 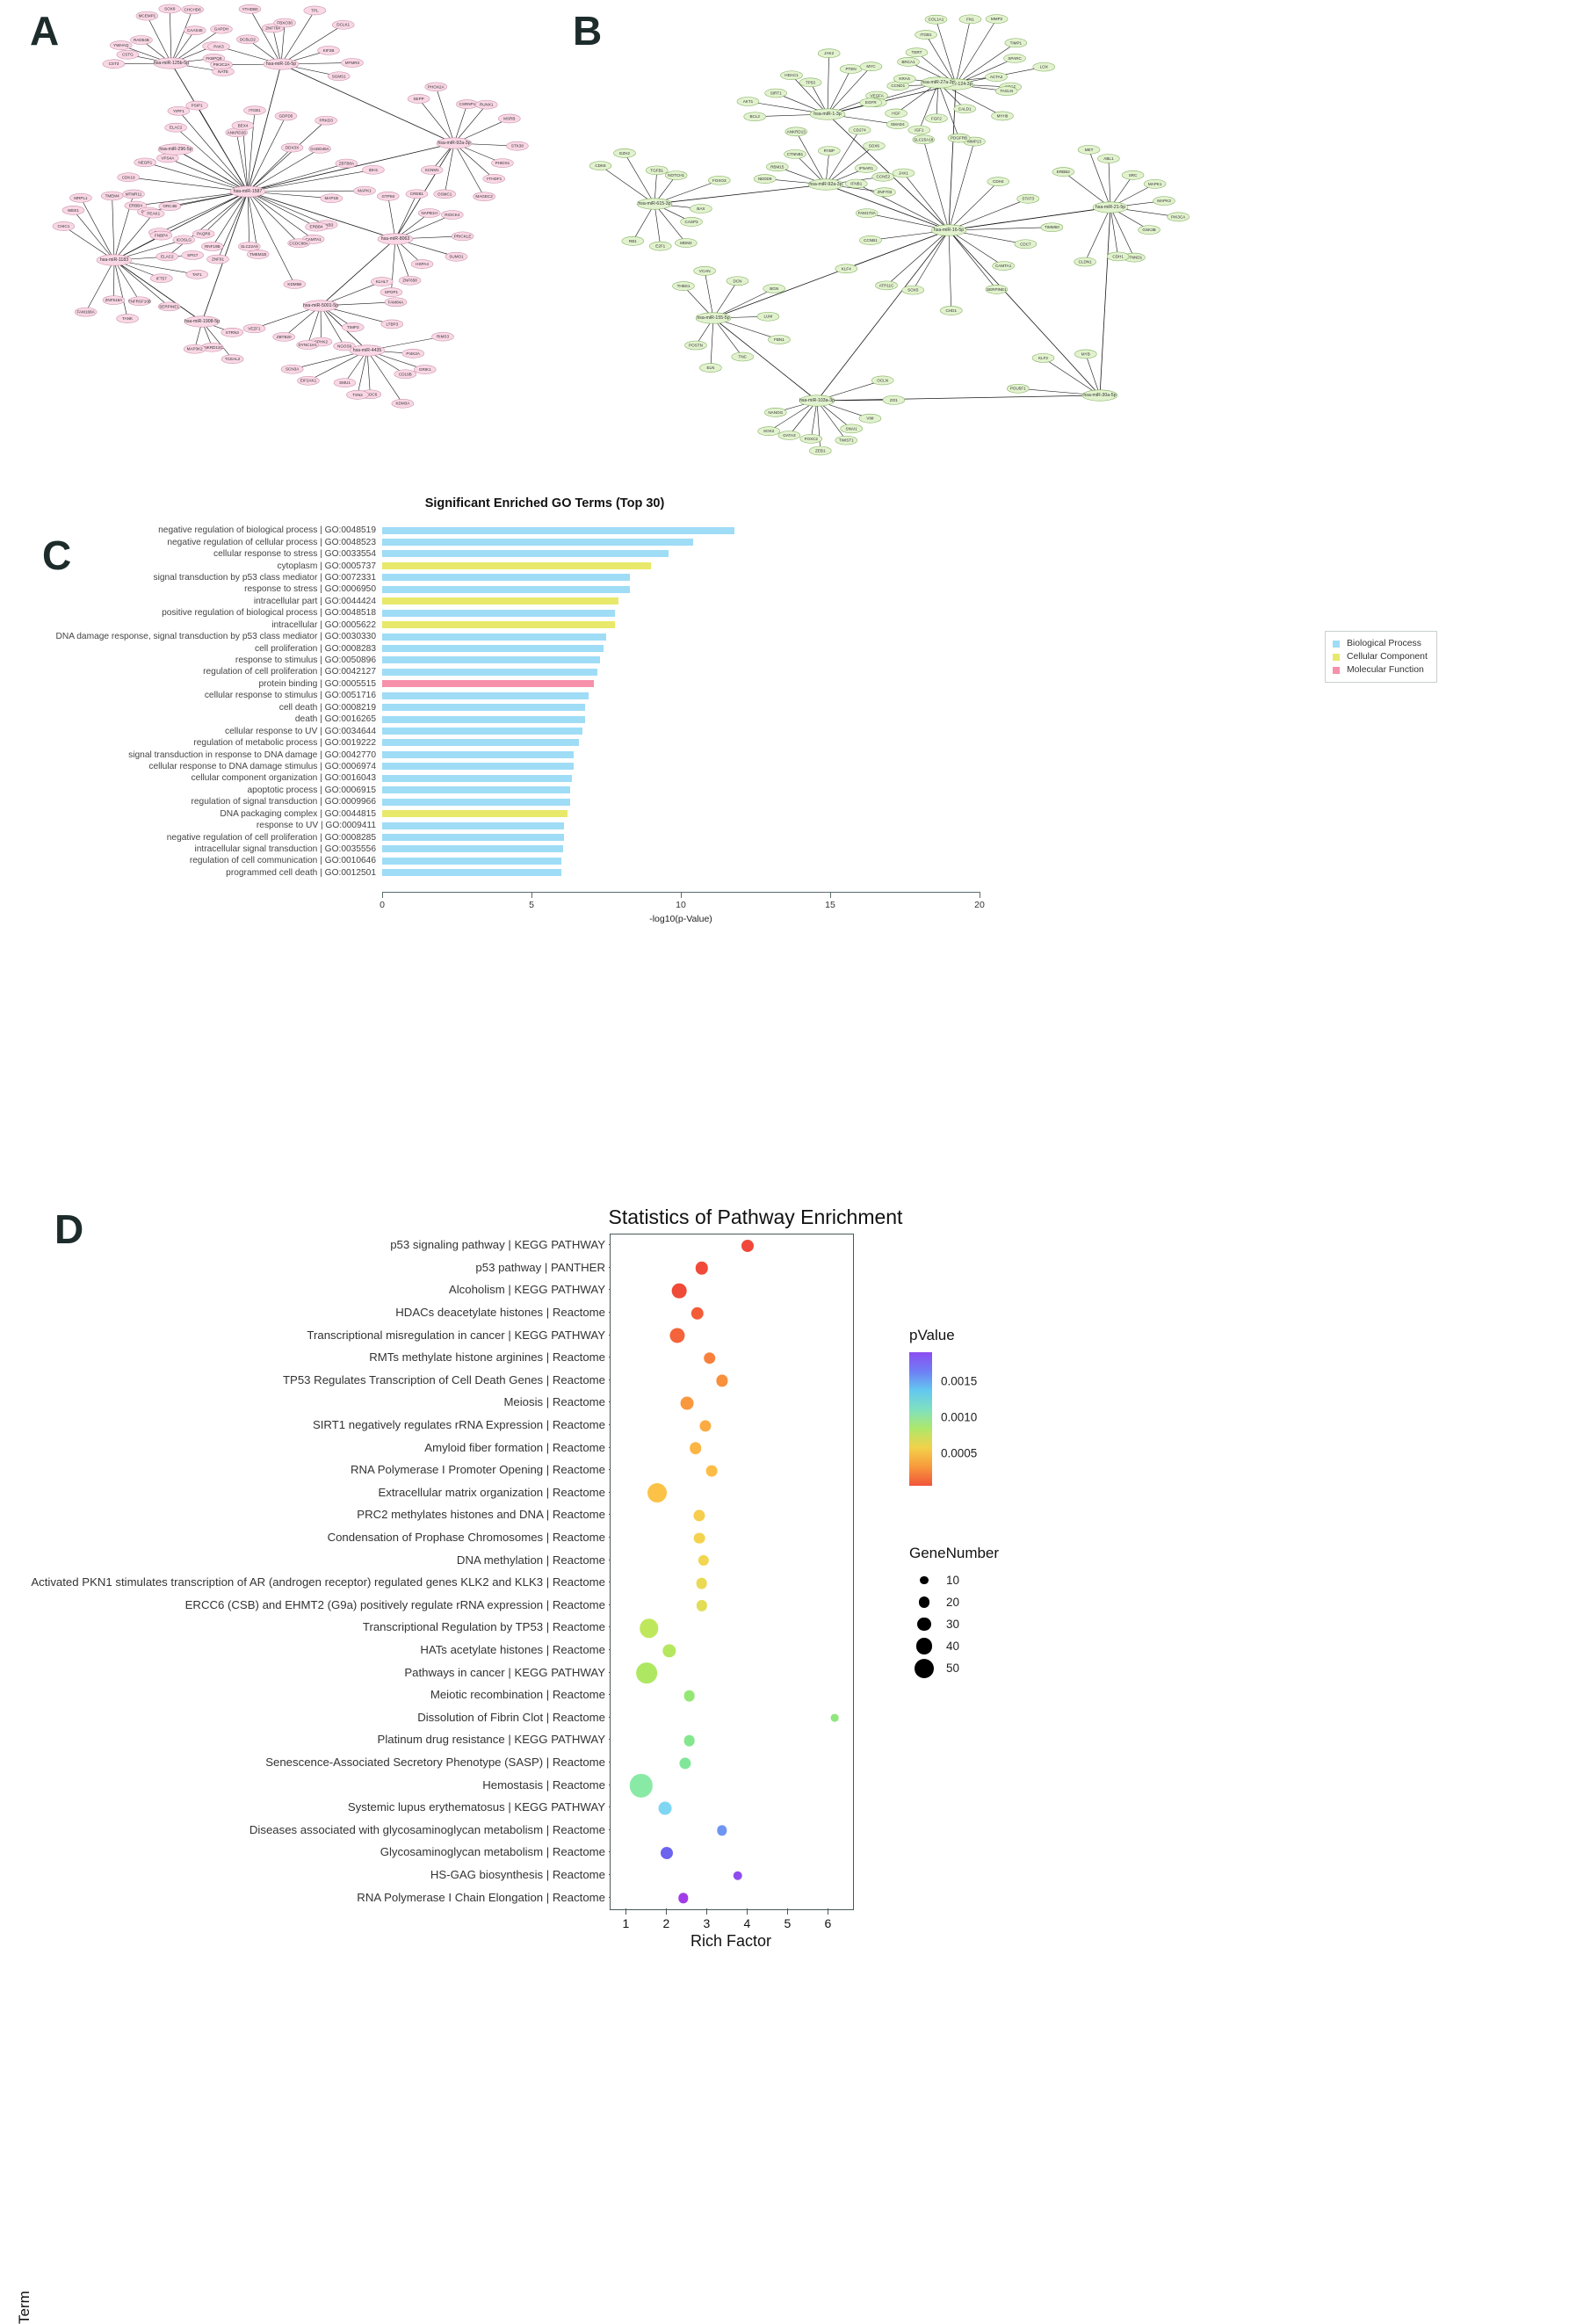 What do you see at coordinates (176, 149) in the screenshot?
I see `network-node: hsa-miR-296-5p` at bounding box center [176, 149].